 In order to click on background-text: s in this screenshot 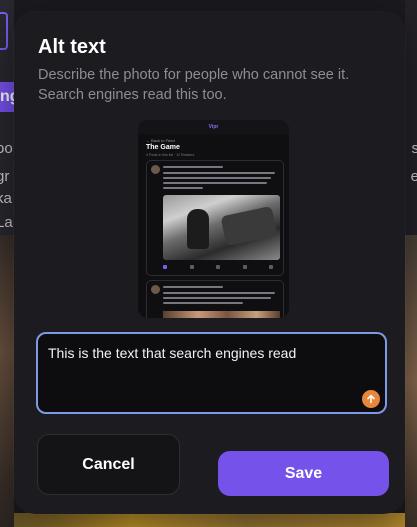, I will do `click(414, 148)`.